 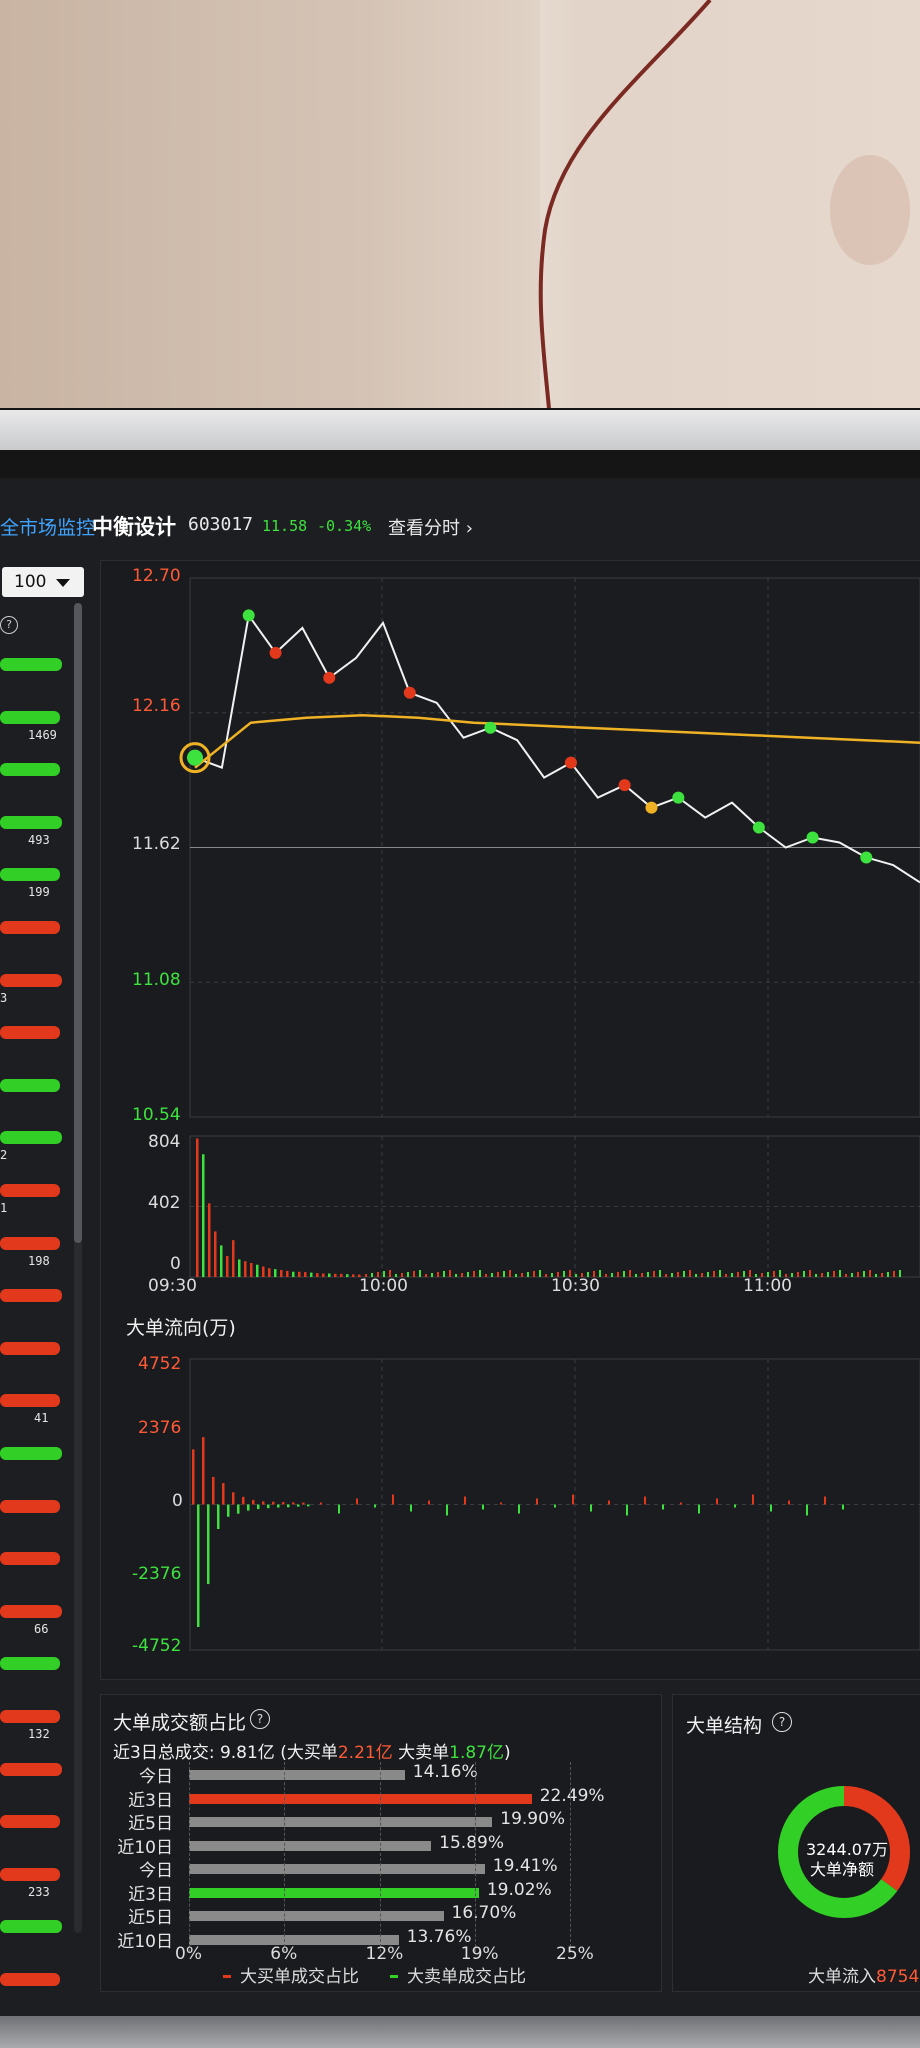 What do you see at coordinates (39, 1734) in the screenshot?
I see `order-count: 132` at bounding box center [39, 1734].